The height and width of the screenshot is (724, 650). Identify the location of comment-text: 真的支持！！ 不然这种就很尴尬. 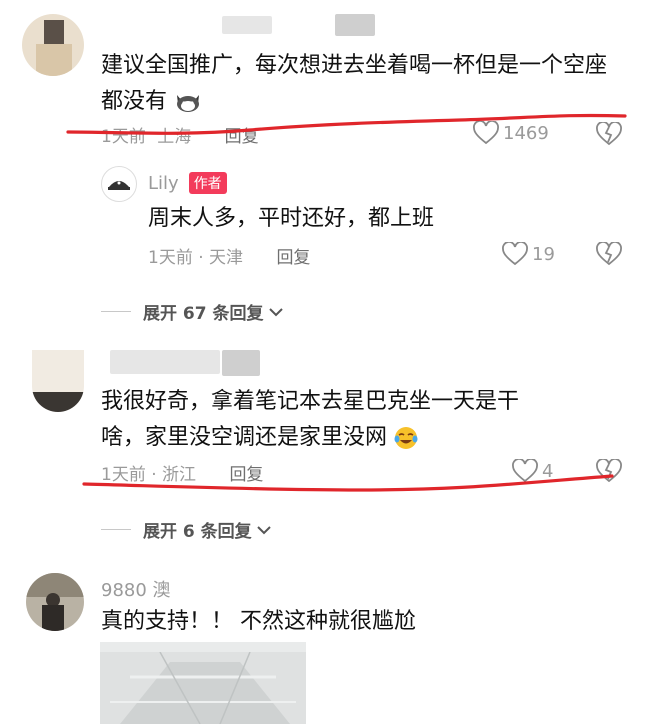
(258, 621).